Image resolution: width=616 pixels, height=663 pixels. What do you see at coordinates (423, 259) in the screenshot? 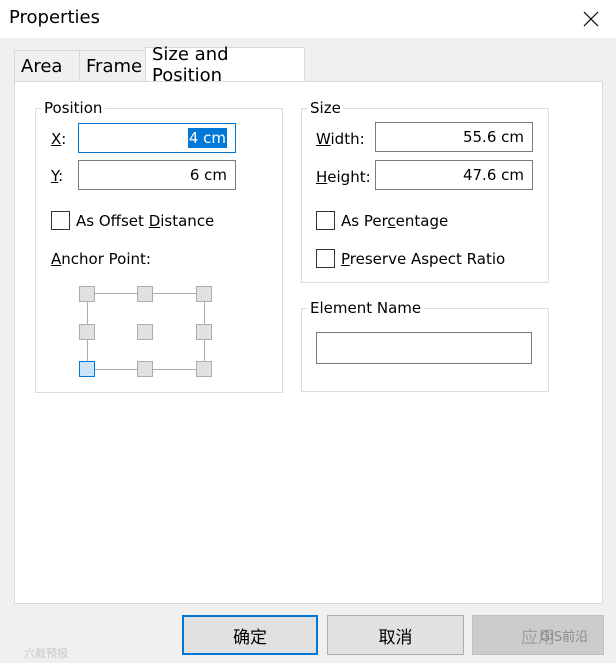
I see `aspect-ratio-label: Preserve Aspect Ratio` at bounding box center [423, 259].